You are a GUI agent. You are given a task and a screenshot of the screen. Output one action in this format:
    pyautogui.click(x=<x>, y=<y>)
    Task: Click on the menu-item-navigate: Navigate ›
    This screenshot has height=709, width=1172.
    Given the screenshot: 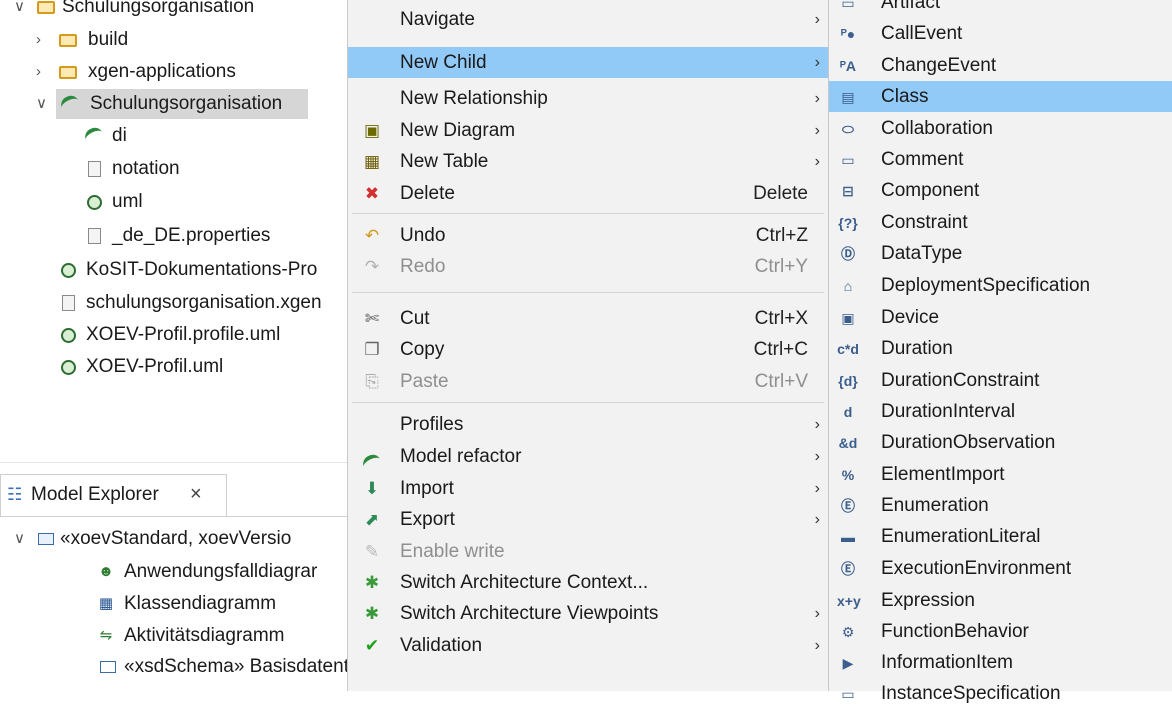 What is the action you would take?
    pyautogui.click(x=588, y=19)
    